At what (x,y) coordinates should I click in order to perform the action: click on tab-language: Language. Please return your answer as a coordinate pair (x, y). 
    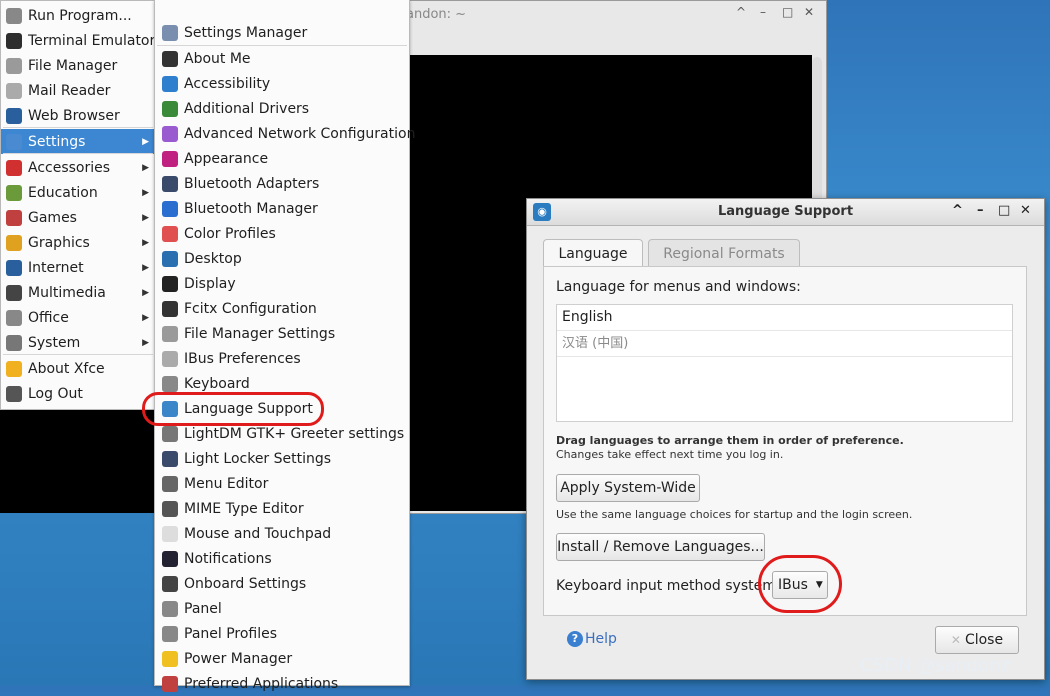
    Looking at the image, I should click on (593, 253).